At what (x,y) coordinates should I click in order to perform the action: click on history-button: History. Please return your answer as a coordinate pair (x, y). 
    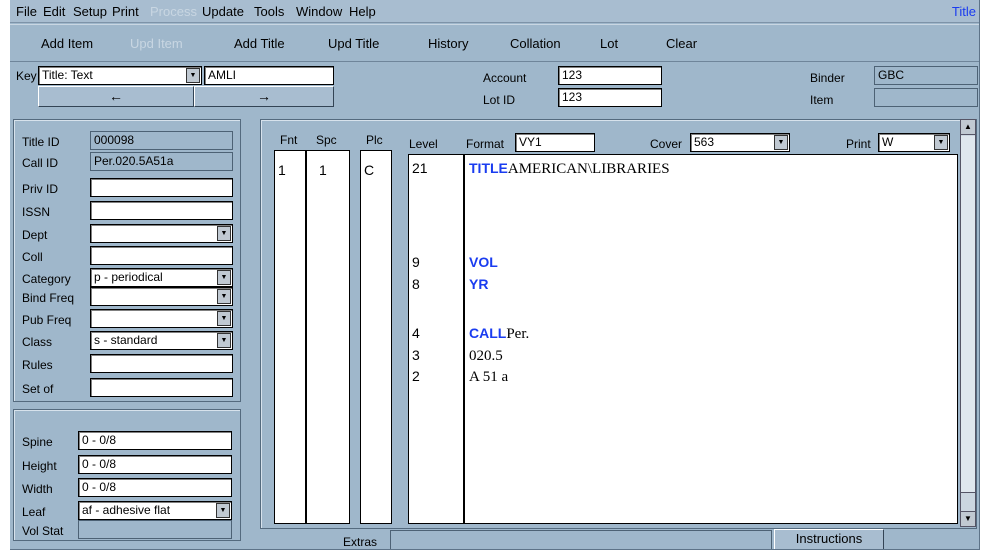
    Looking at the image, I should click on (448, 43).